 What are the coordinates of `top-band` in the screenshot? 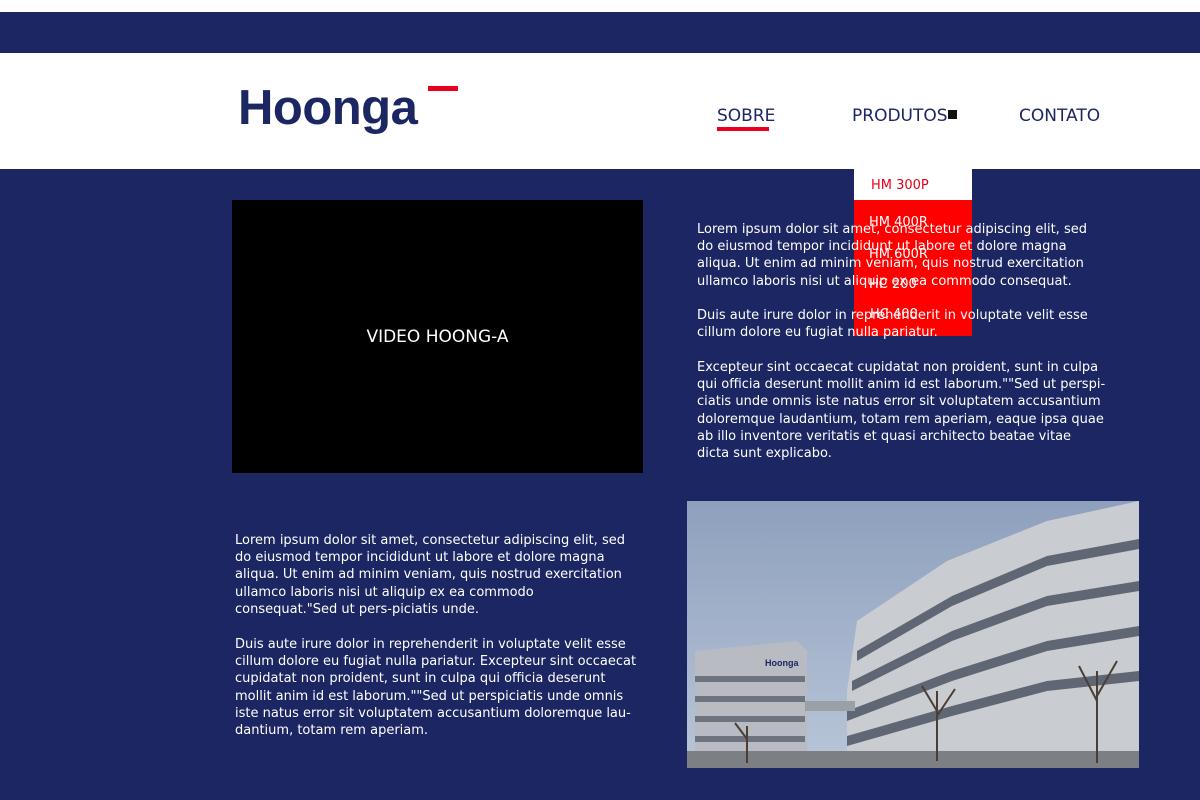 It's located at (600, 32).